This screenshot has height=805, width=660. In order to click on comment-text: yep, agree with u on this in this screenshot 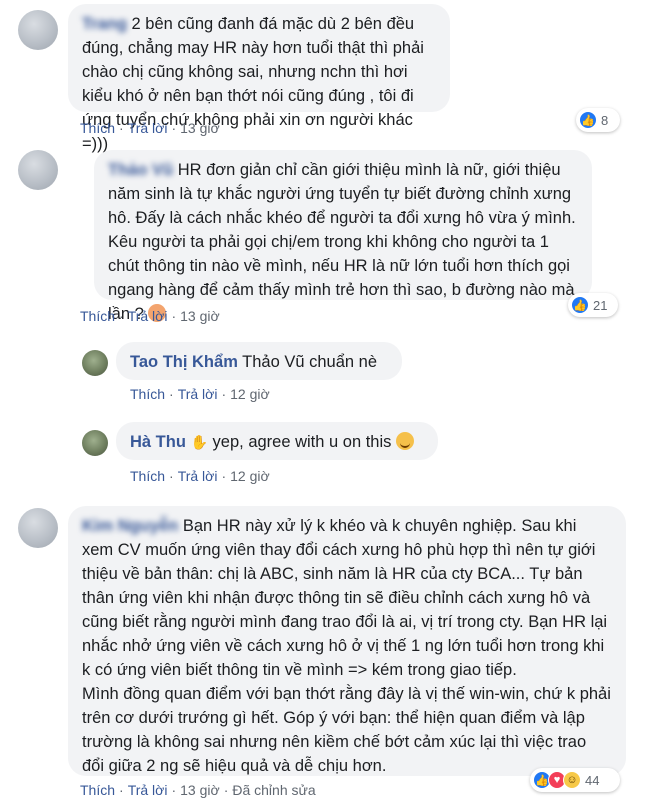, I will do `click(302, 442)`.